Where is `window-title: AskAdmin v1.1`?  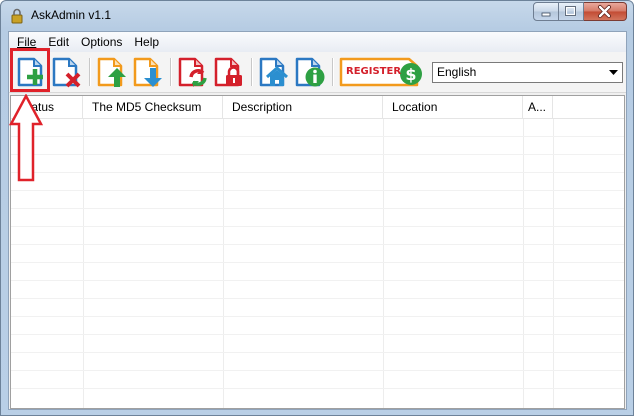
window-title: AskAdmin v1.1 is located at coordinates (71, 15).